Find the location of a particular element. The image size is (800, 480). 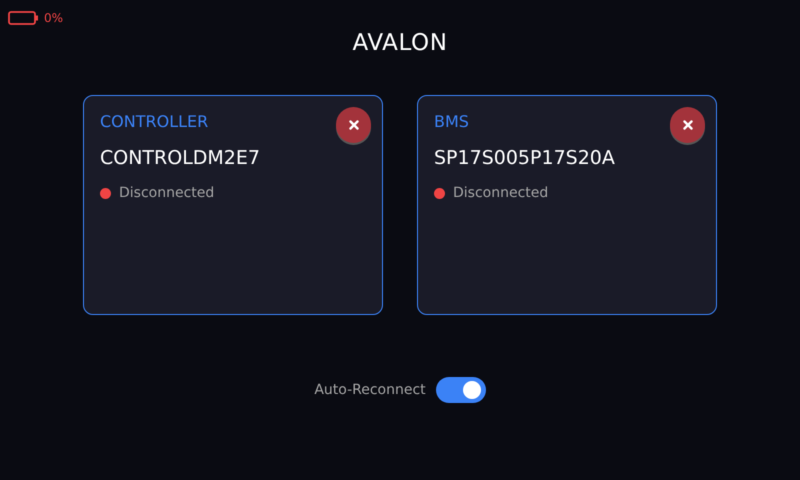

battery-icon is located at coordinates (23, 18).